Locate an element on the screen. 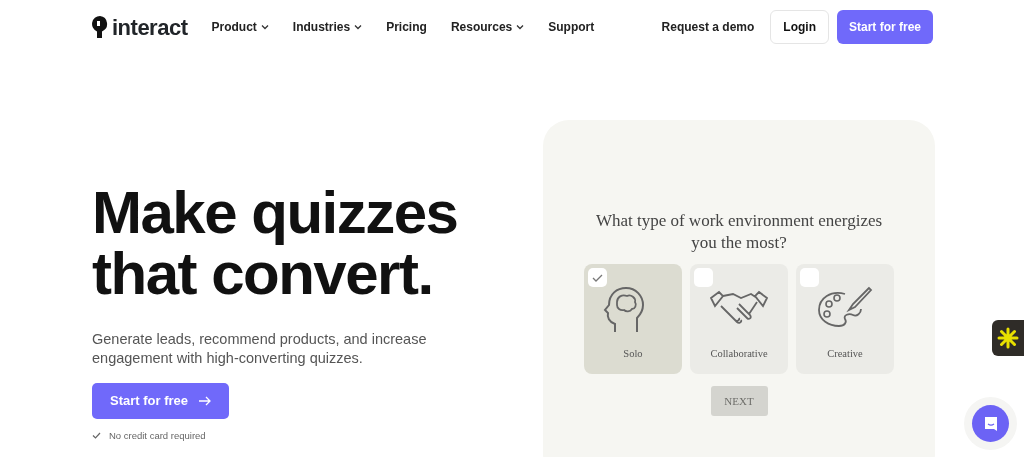 This screenshot has width=1024, height=457. nav-link: Industries is located at coordinates (327, 27).